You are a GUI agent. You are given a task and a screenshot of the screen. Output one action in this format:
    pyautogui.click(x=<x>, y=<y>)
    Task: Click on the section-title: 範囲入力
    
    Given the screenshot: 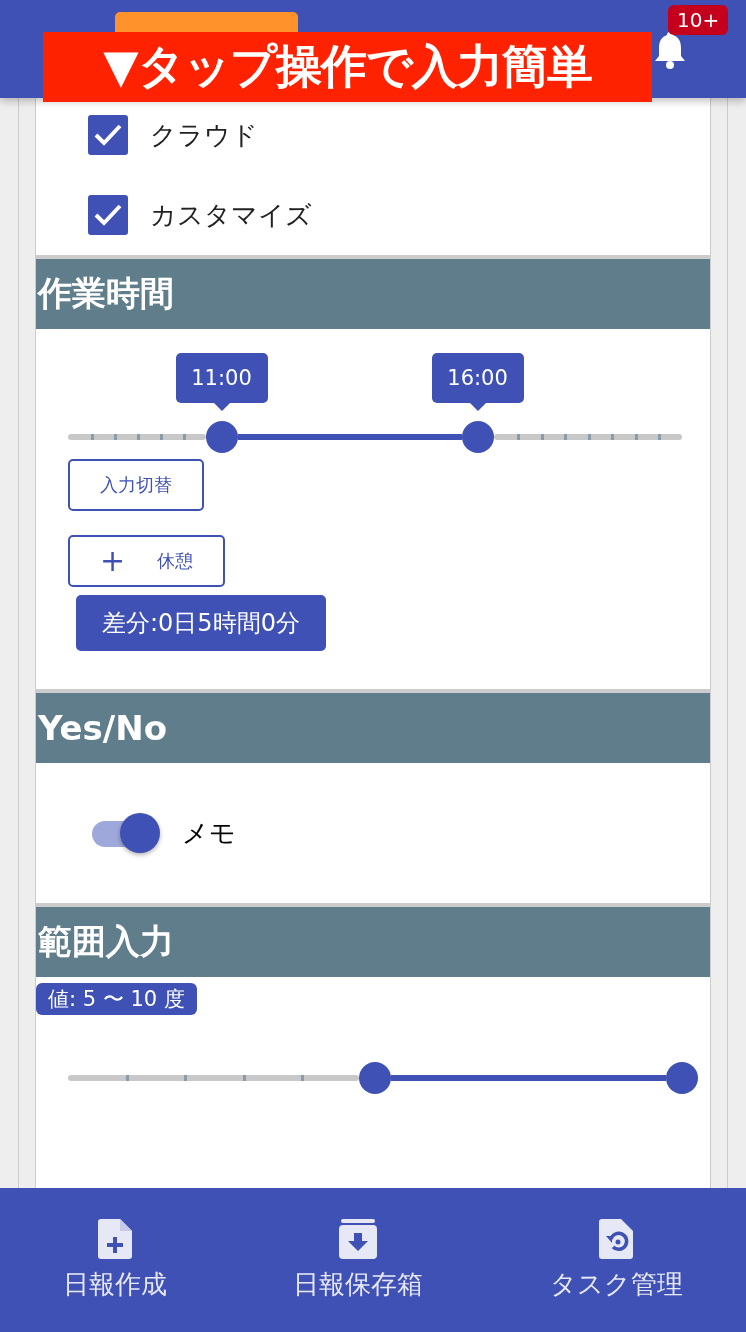 What is the action you would take?
    pyautogui.click(x=105, y=941)
    